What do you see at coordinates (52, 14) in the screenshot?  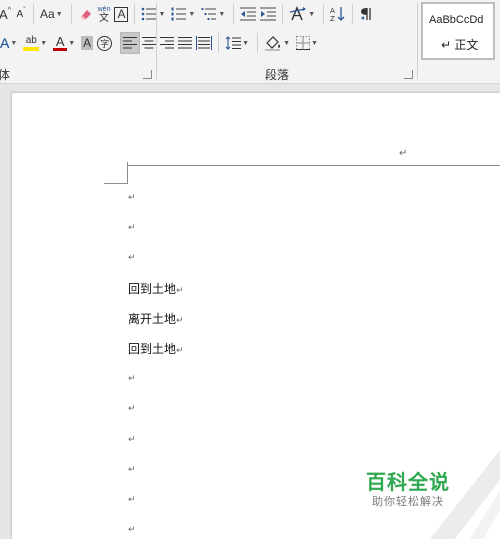 I see `change-case-button: Aa ▼` at bounding box center [52, 14].